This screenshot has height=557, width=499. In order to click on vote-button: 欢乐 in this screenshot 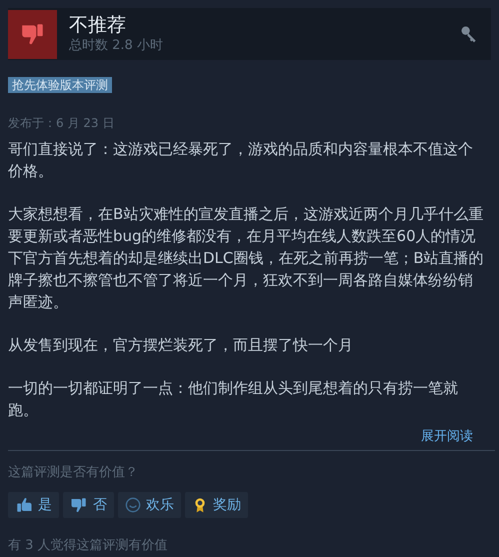, I will do `click(149, 505)`.